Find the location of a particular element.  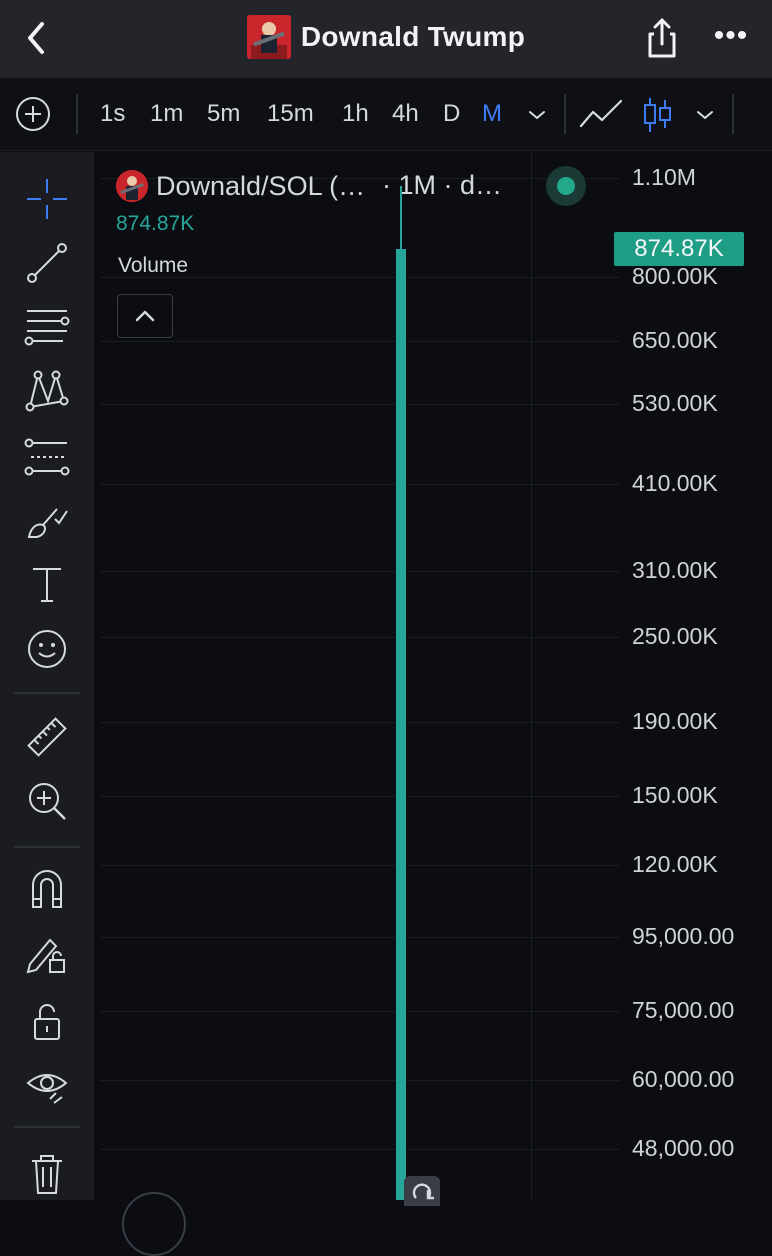

emoji-tool is located at coordinates (47, 649).